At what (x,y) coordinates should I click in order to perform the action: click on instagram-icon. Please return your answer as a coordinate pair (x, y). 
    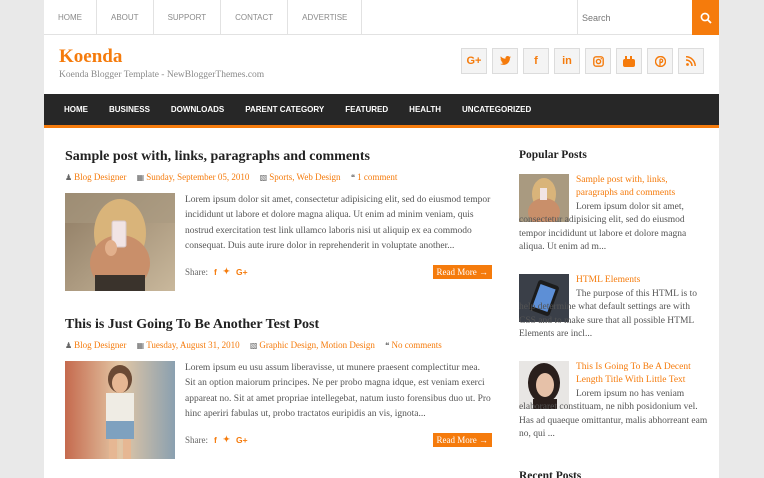
    Looking at the image, I should click on (598, 61).